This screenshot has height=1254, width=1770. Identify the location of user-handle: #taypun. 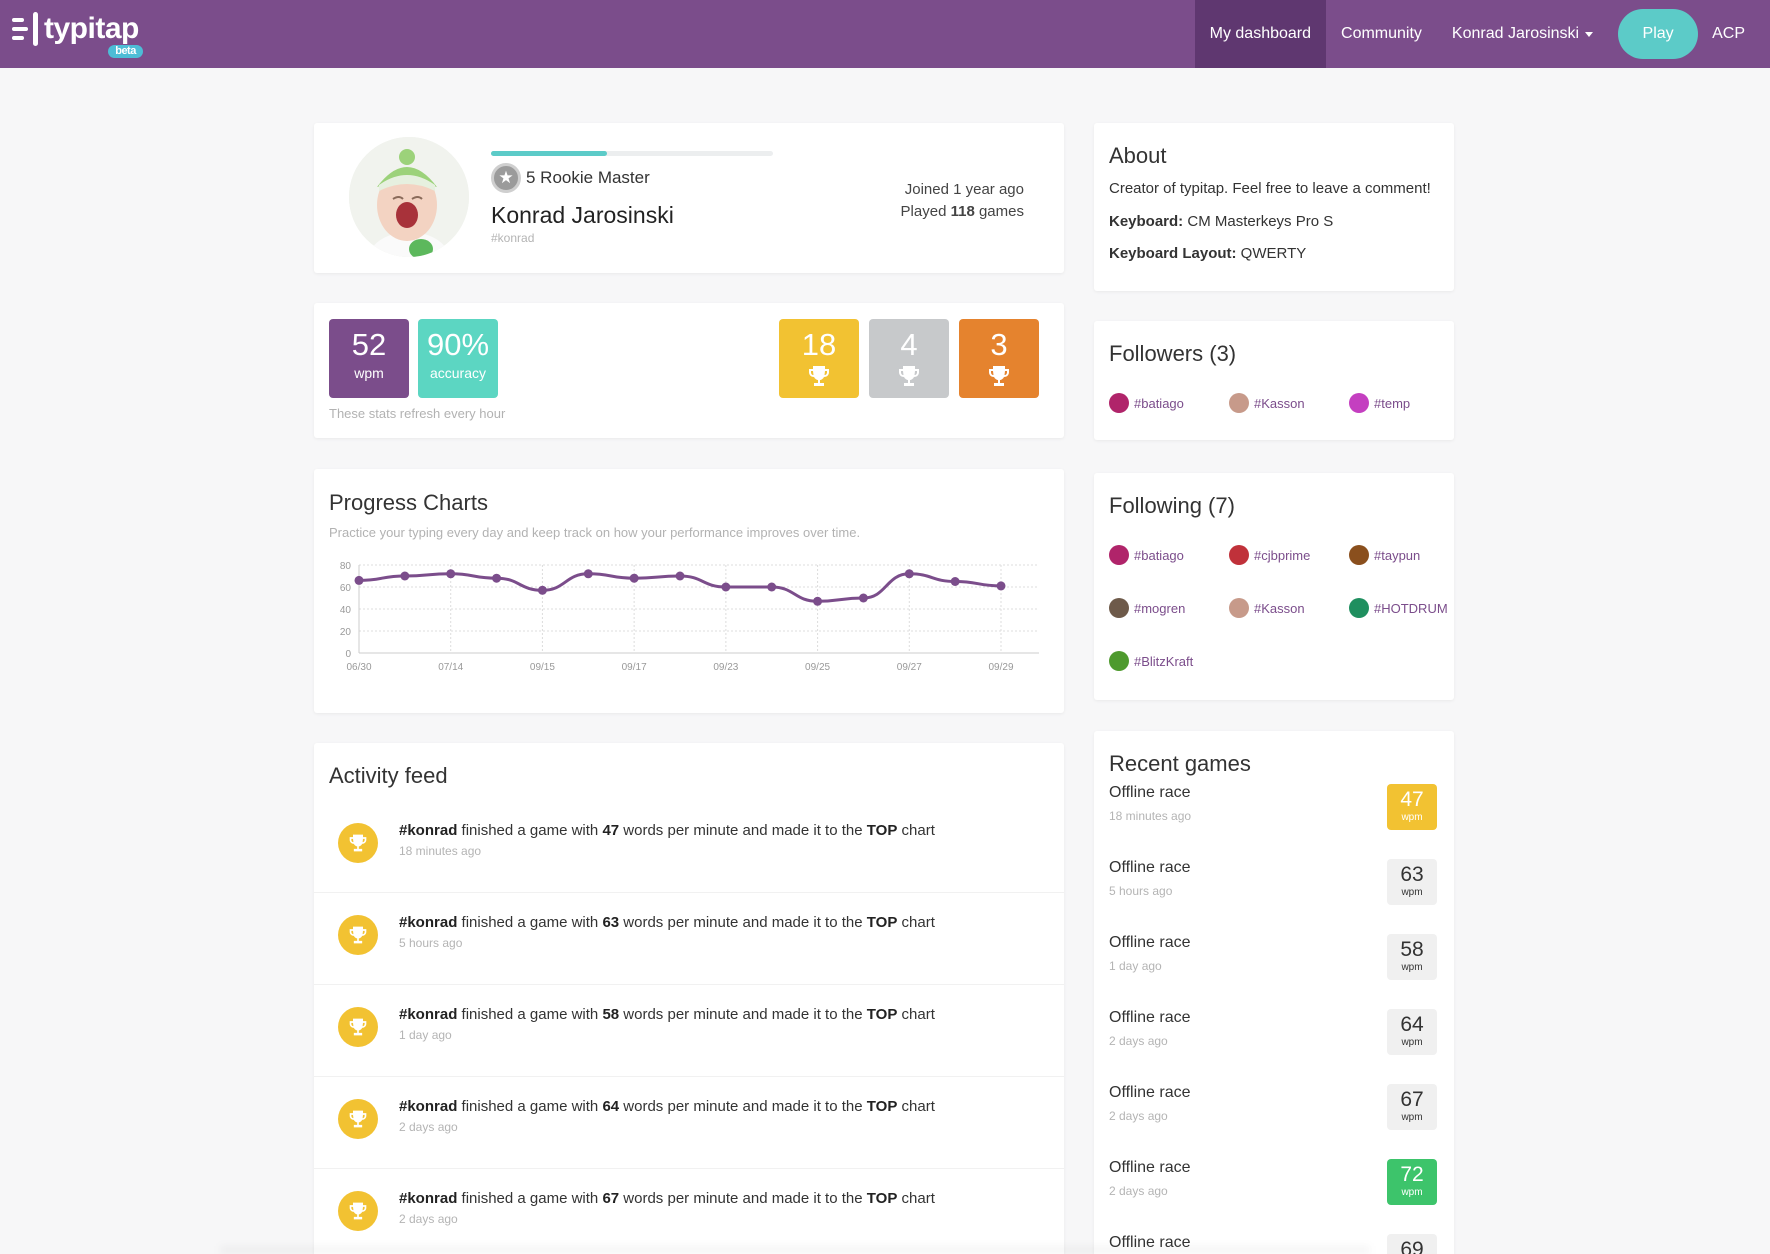
(1397, 555).